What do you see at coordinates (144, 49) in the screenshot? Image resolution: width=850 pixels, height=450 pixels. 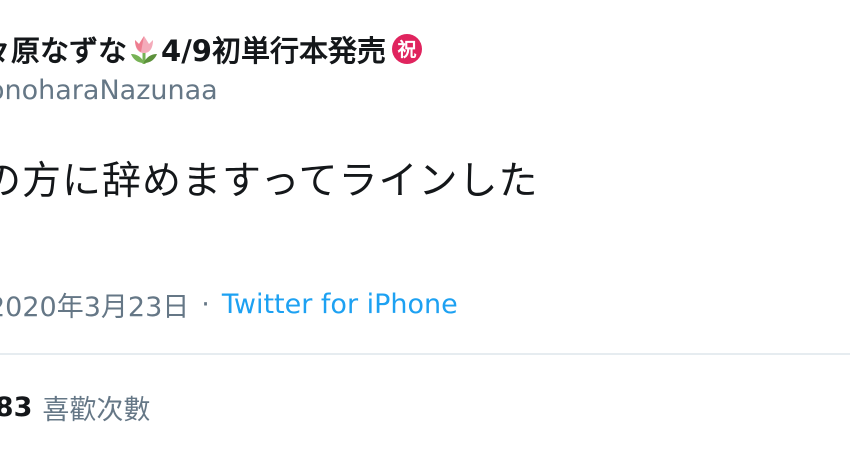 I see `tulip-icon` at bounding box center [144, 49].